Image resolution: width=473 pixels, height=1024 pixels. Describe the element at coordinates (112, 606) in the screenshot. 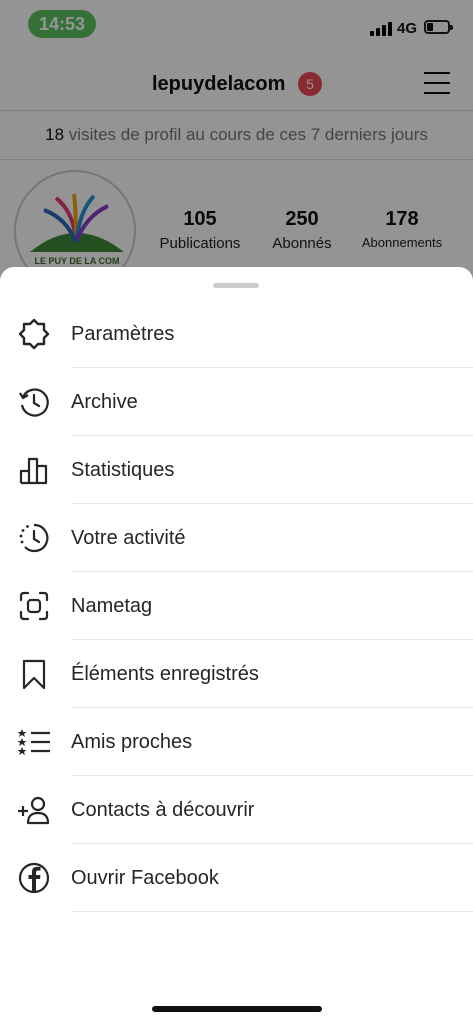

I see `menu-item-label: Nametag` at that location.